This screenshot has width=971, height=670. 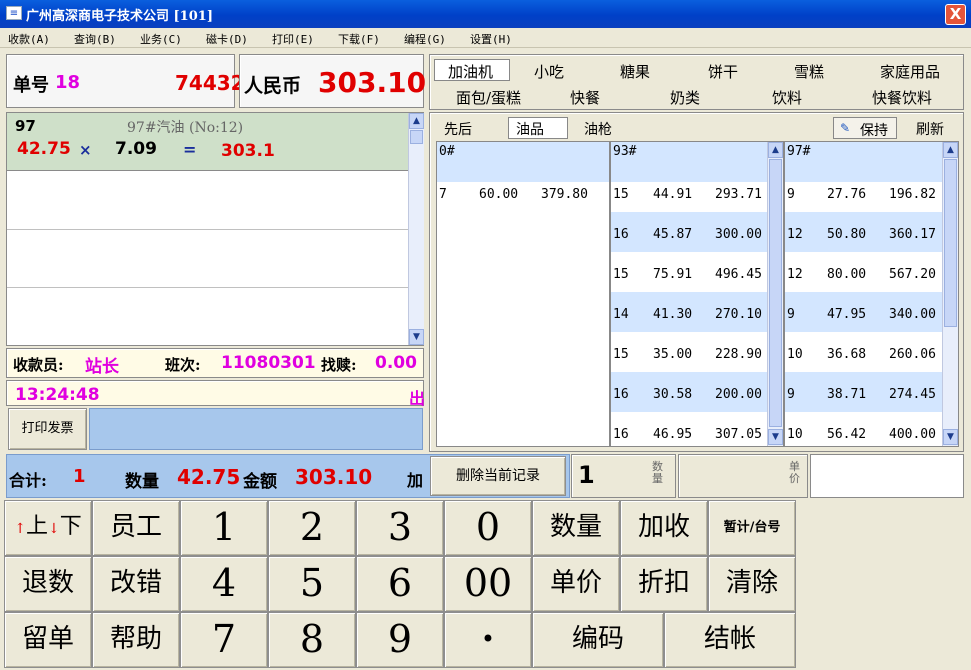 I want to click on list-item: 12 80.00 567.20, so click(x=871, y=272).